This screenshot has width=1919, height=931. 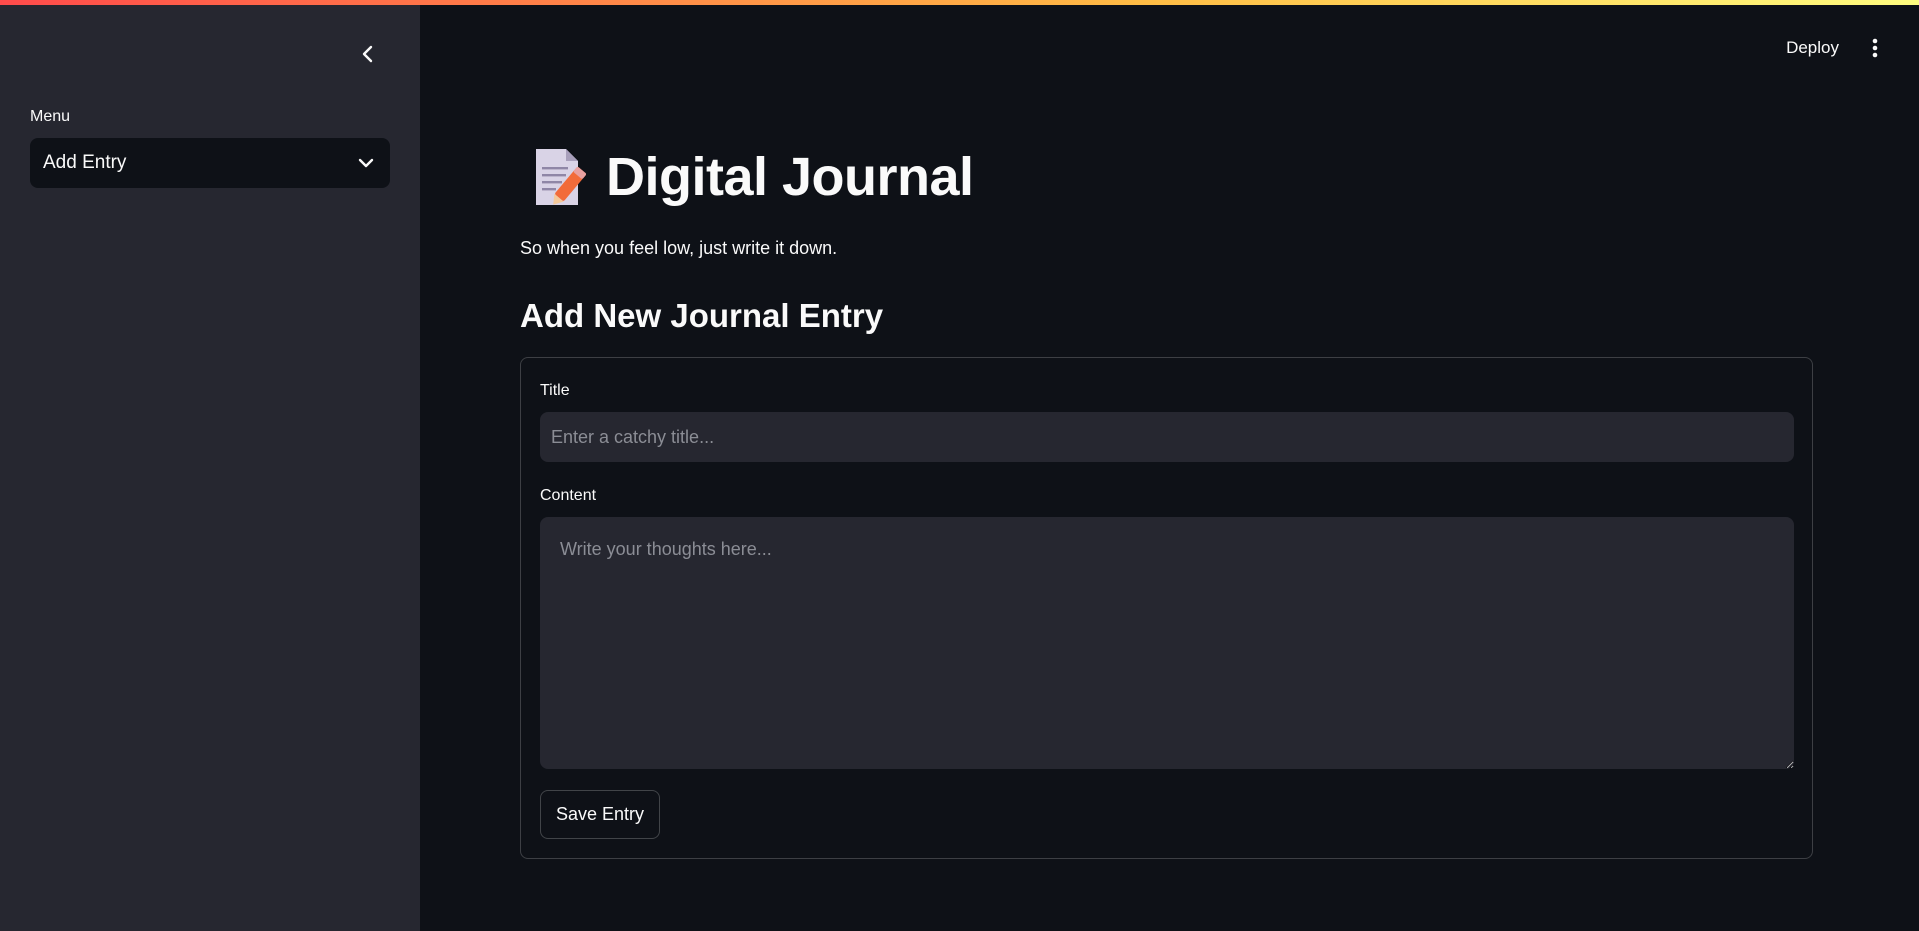 I want to click on title-input, so click(x=1167, y=437).